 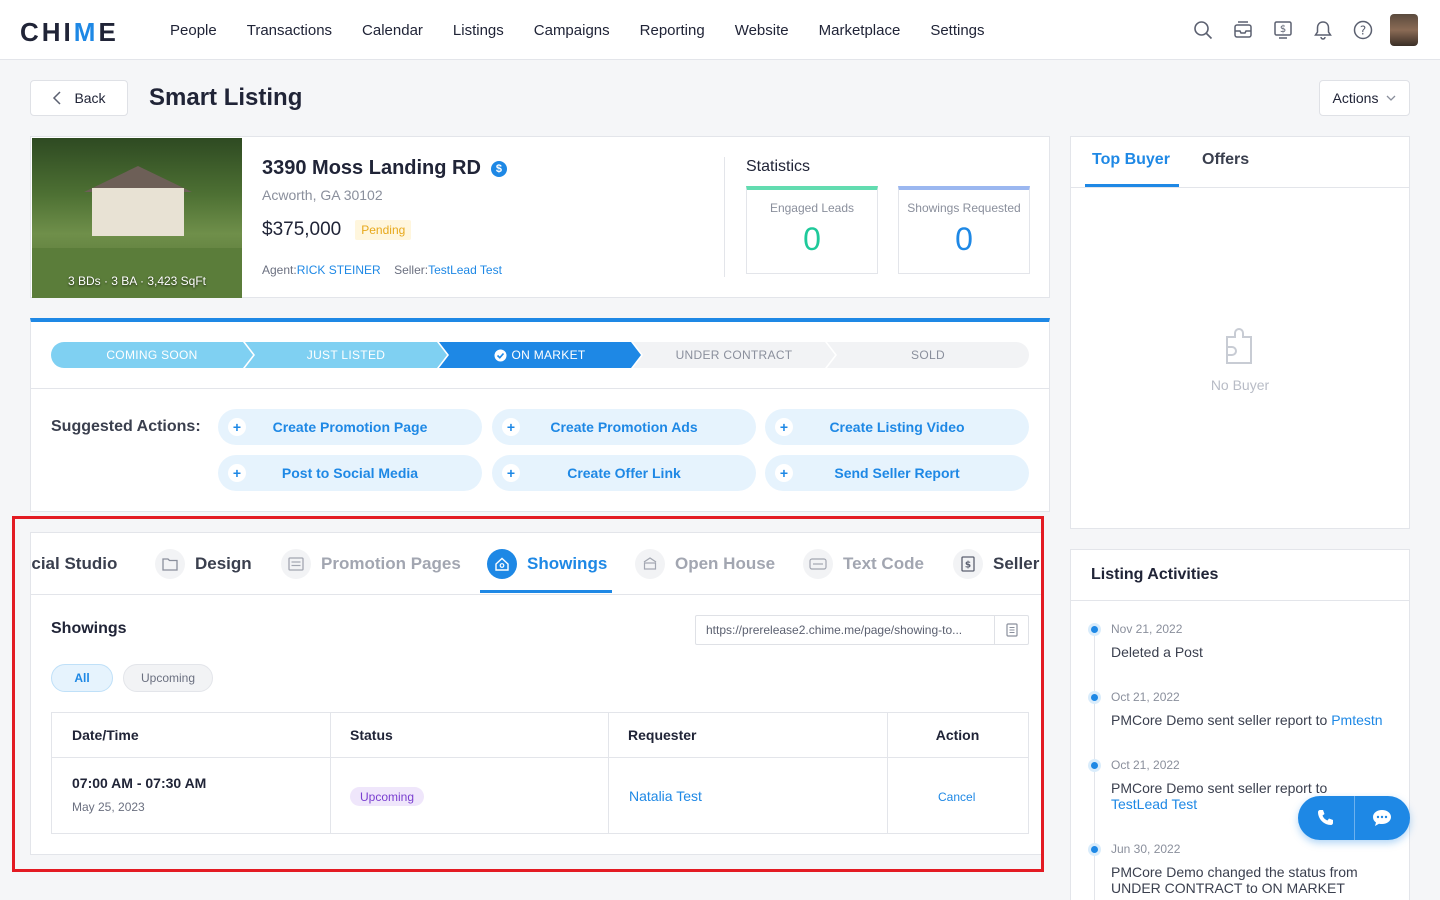 What do you see at coordinates (226, 97) in the screenshot?
I see `page-title: Smart Listing` at bounding box center [226, 97].